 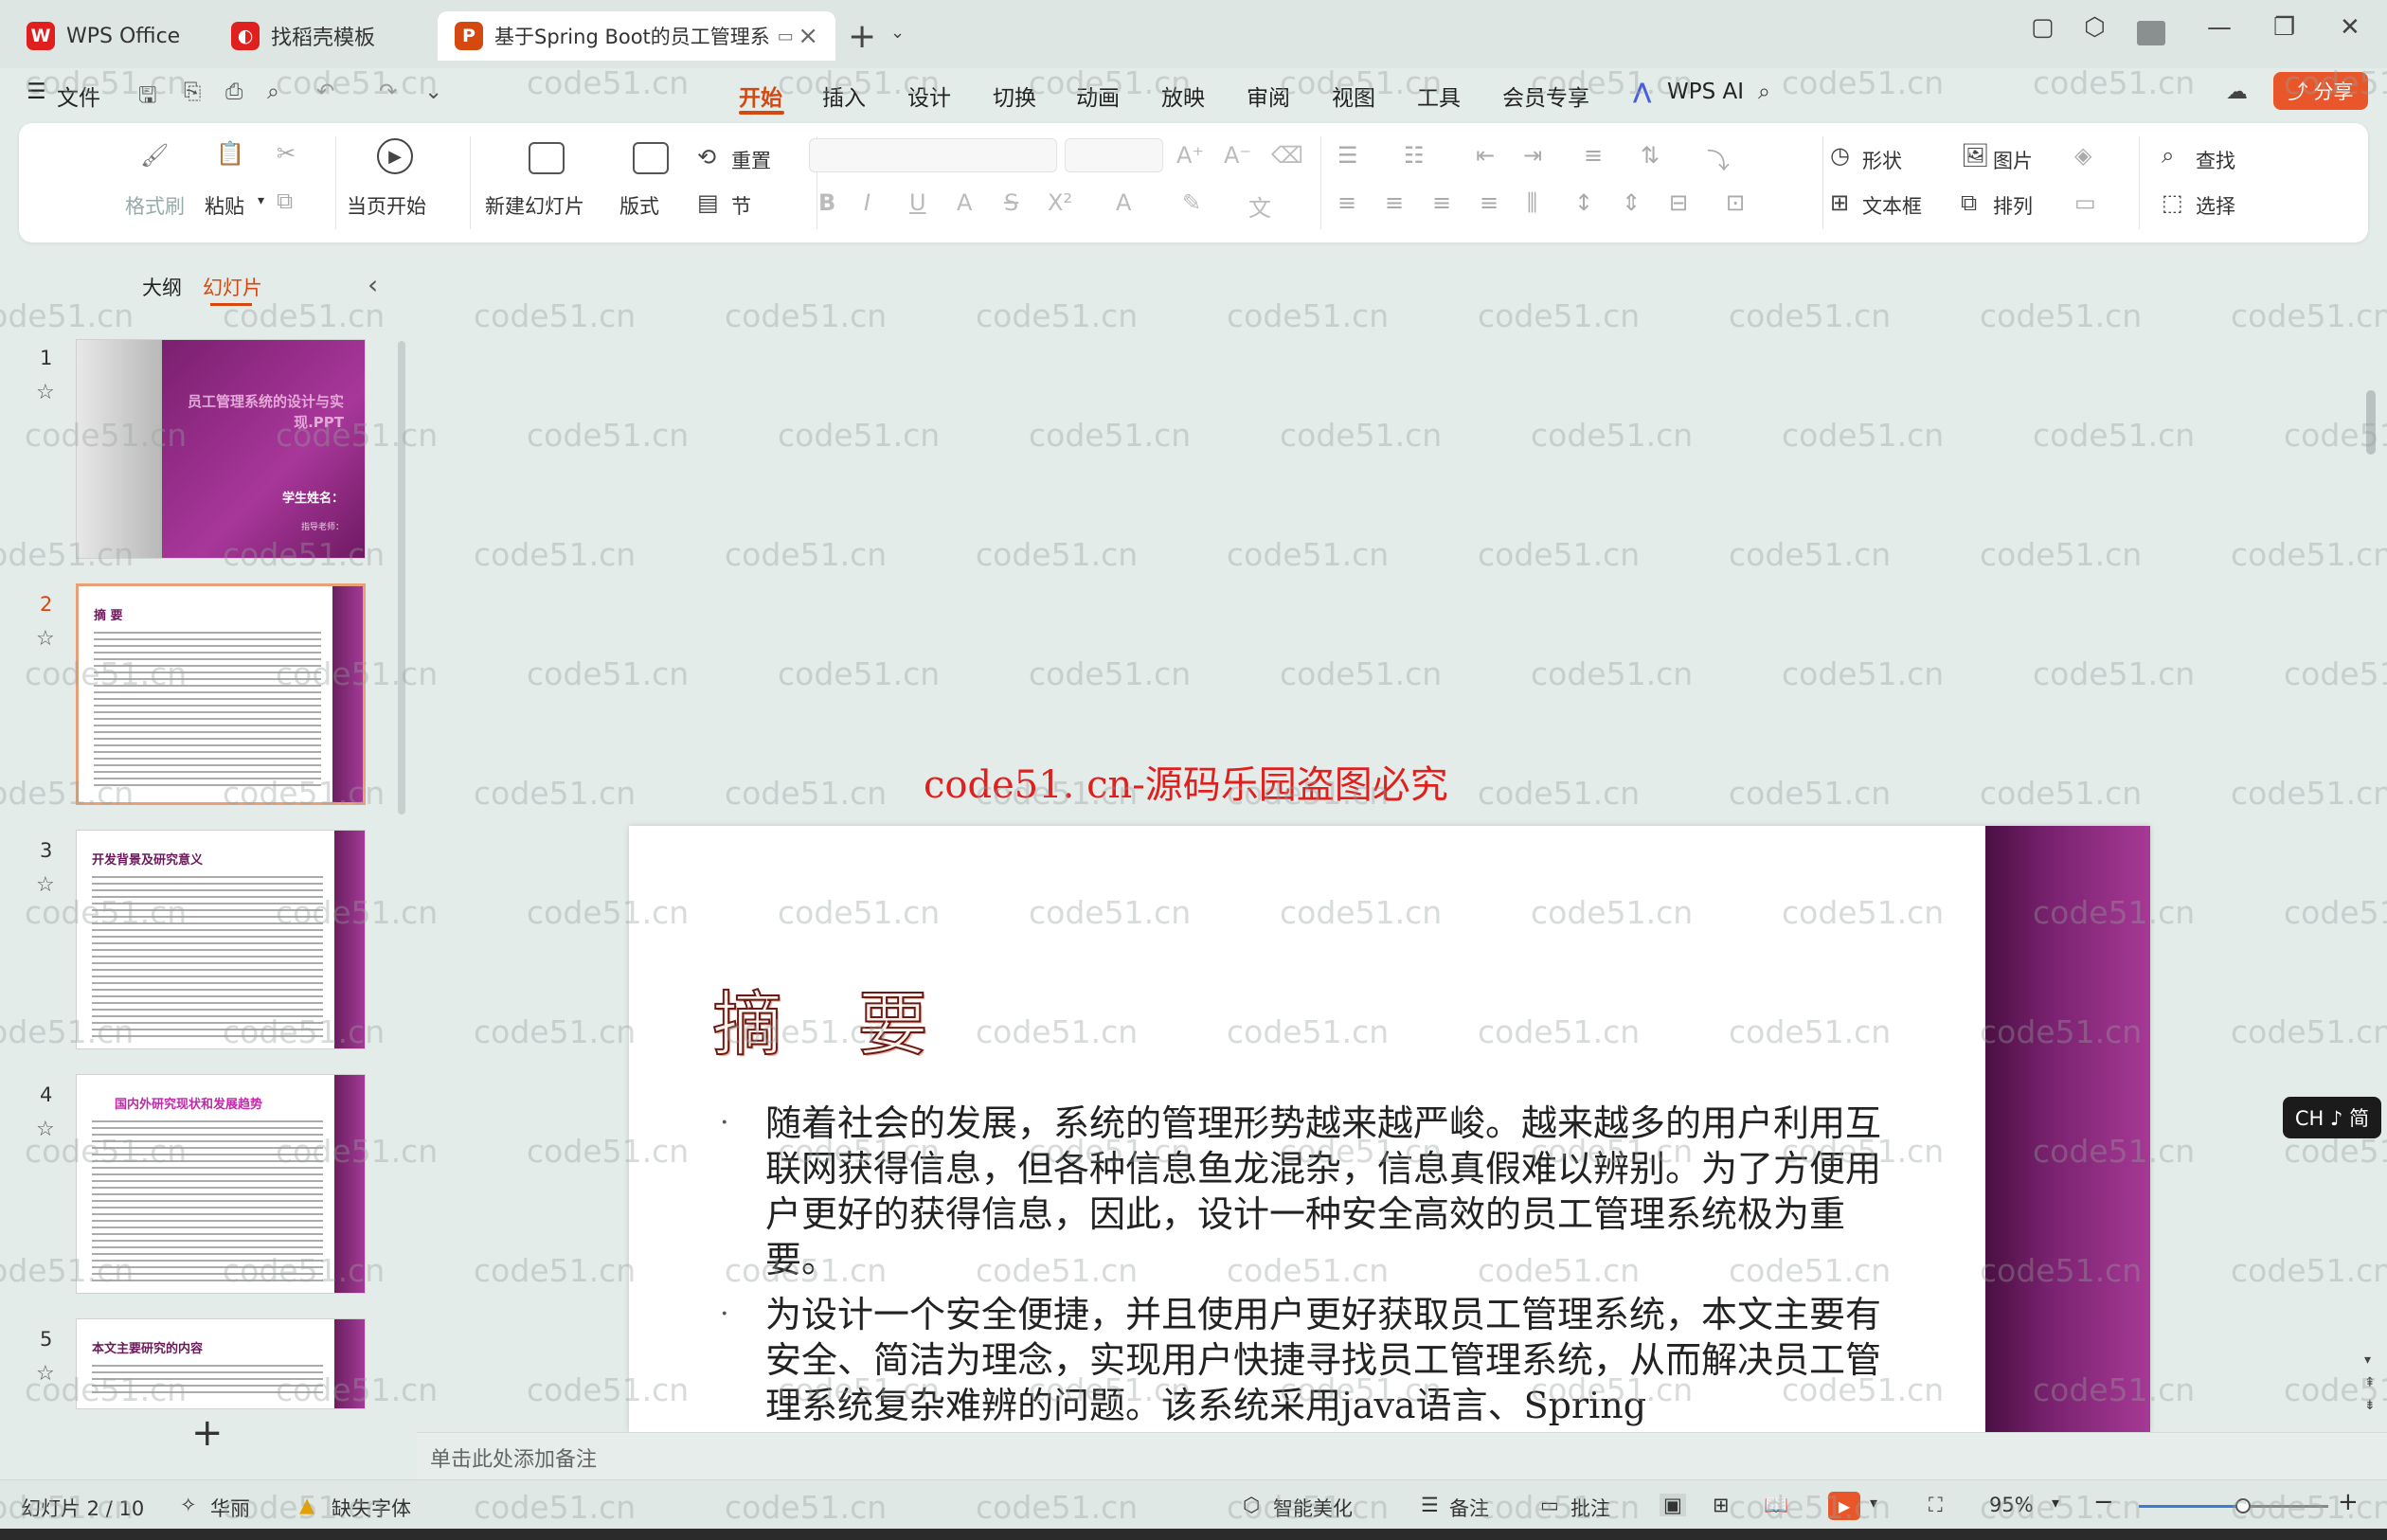 What do you see at coordinates (2215, 205) in the screenshot?
I see `select-button: 选择` at bounding box center [2215, 205].